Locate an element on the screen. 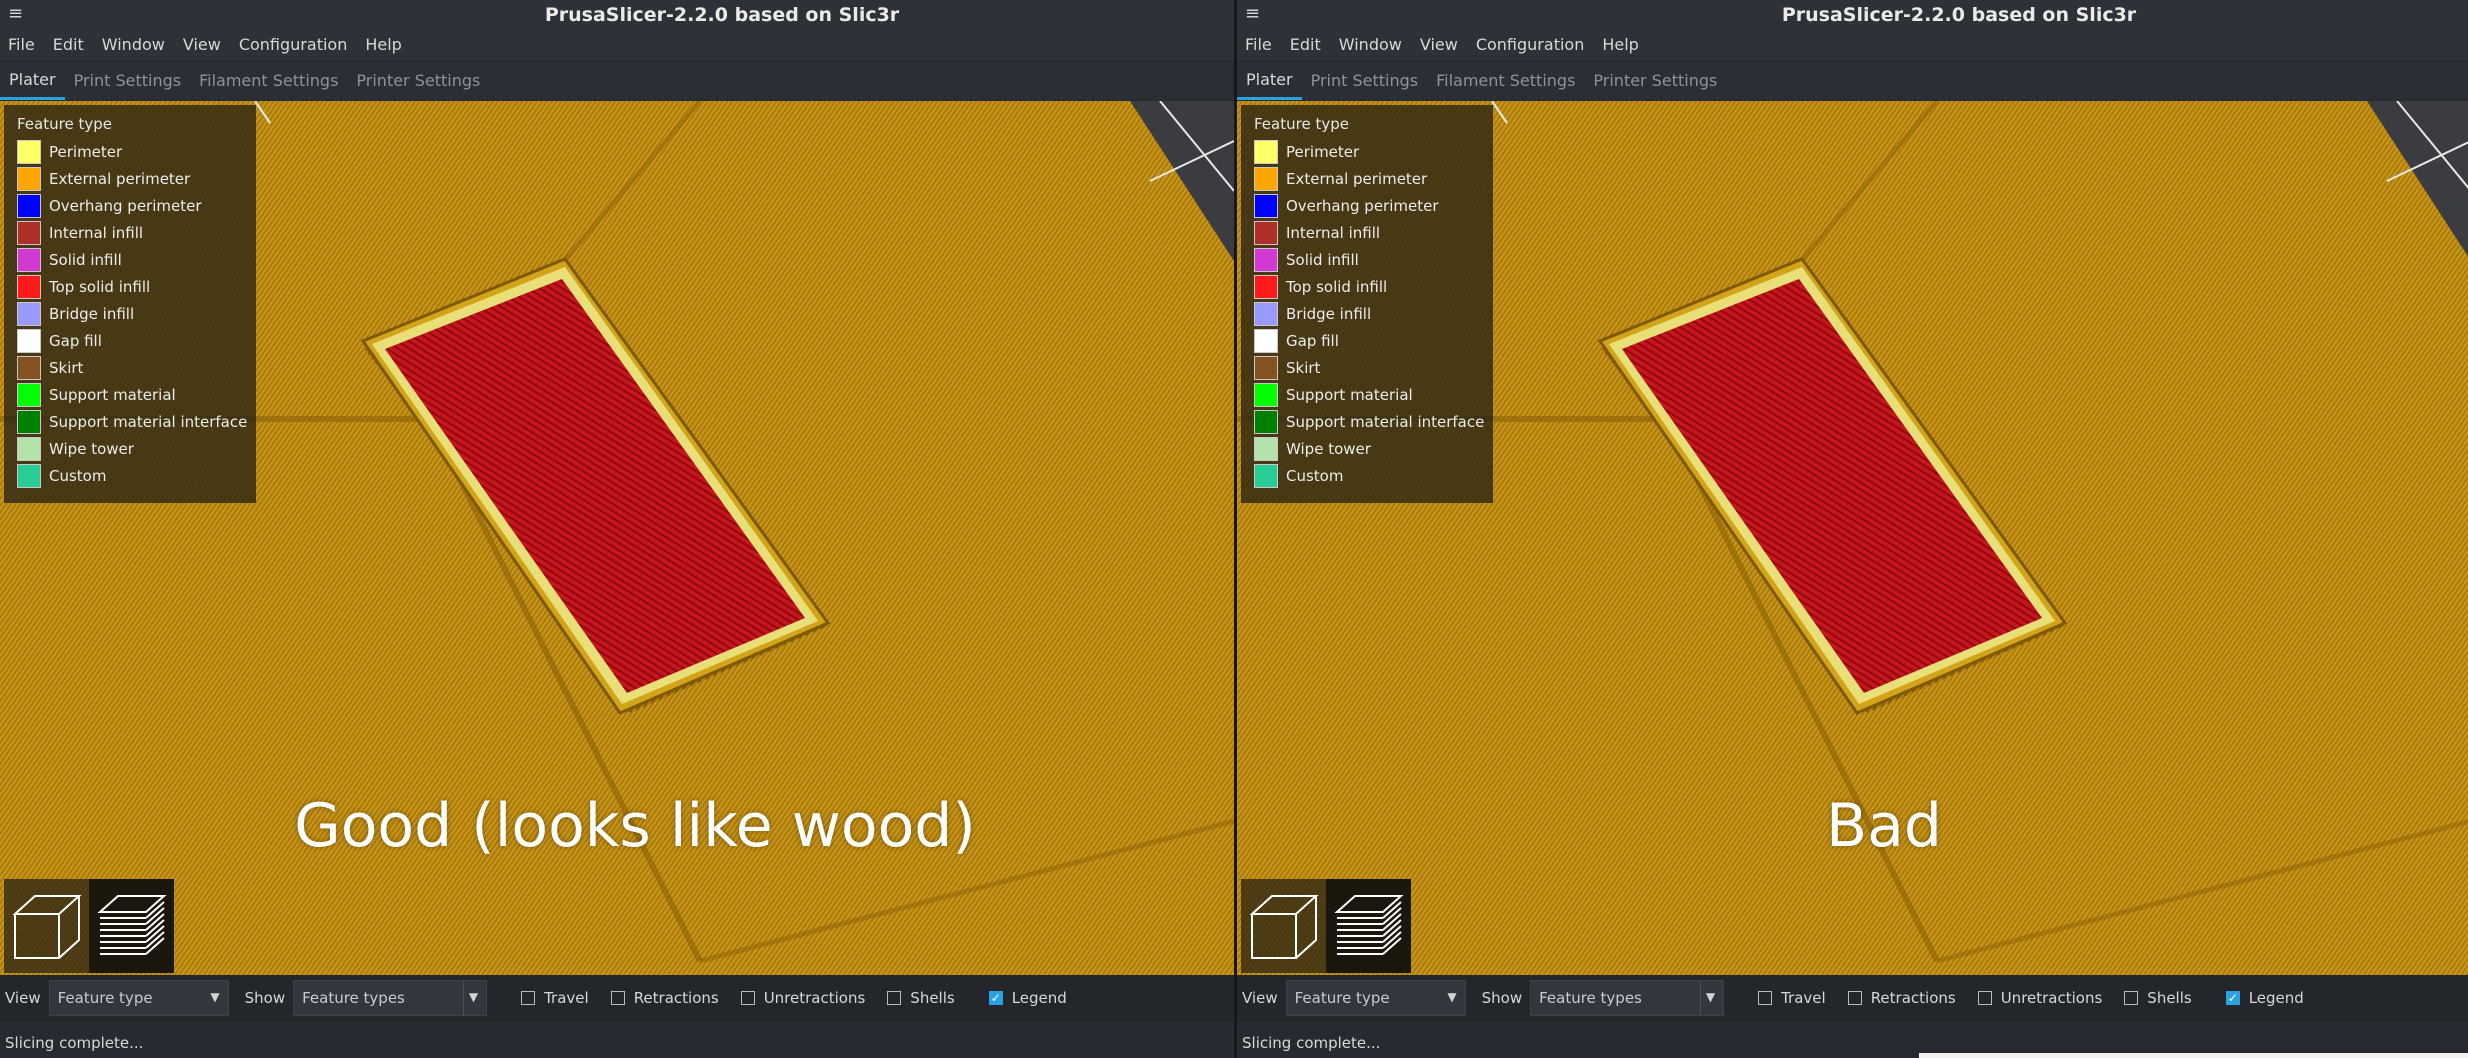 This screenshot has width=2468, height=1058. window-title: PrusaSlicer-2.2.0 based on Slic3r is located at coordinates (1959, 15).